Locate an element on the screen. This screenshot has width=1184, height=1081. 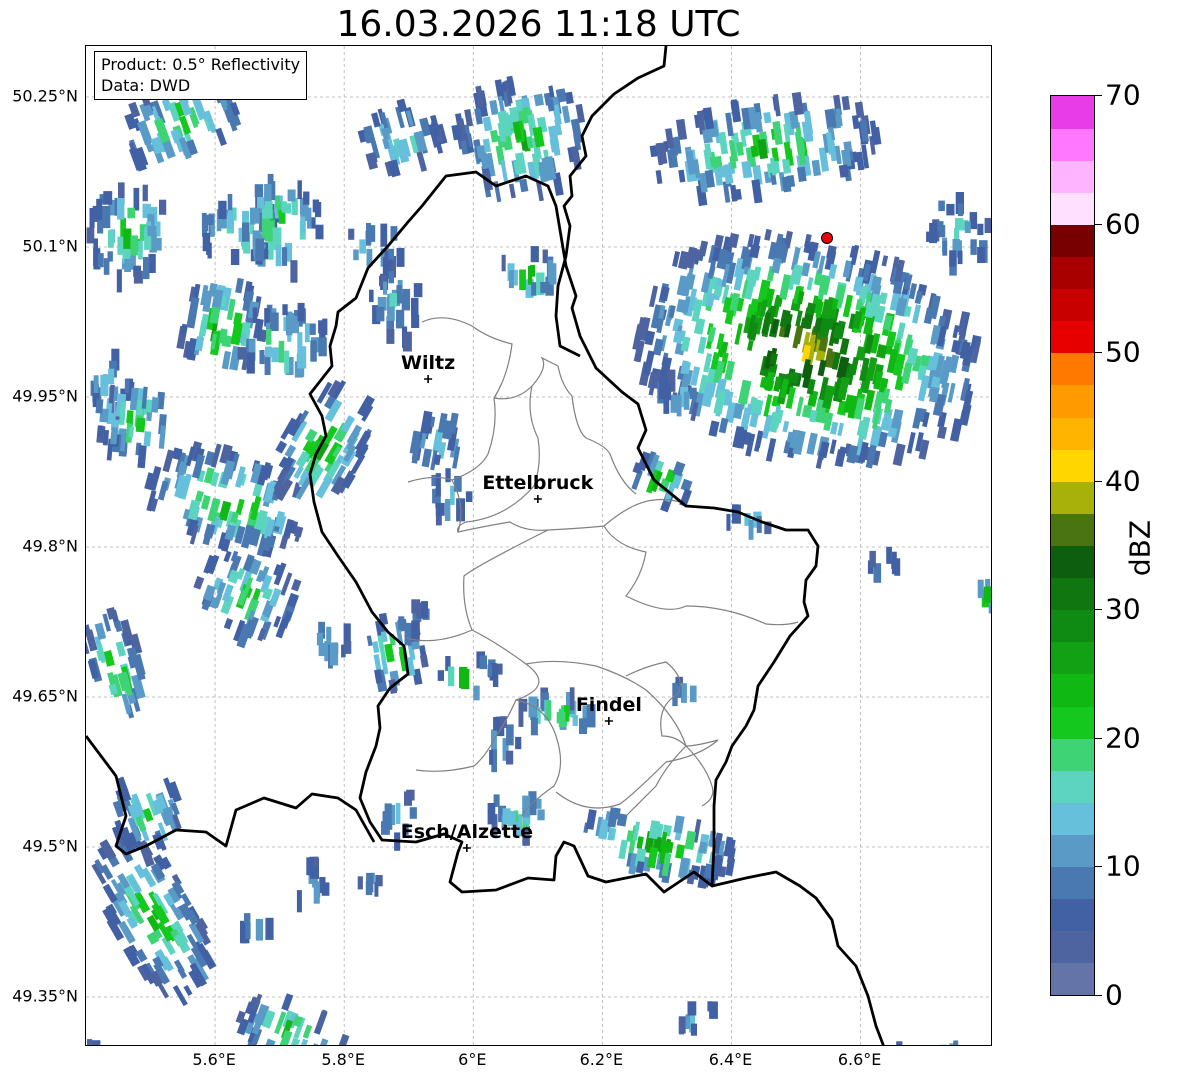
colorbar-tick-label: 40 is located at coordinates (1123, 481).